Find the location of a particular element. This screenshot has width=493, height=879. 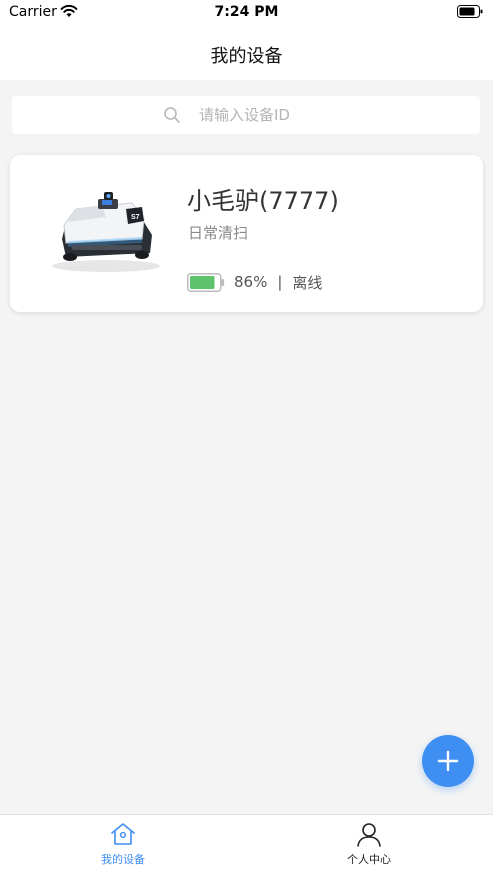

search-bar is located at coordinates (246, 115).